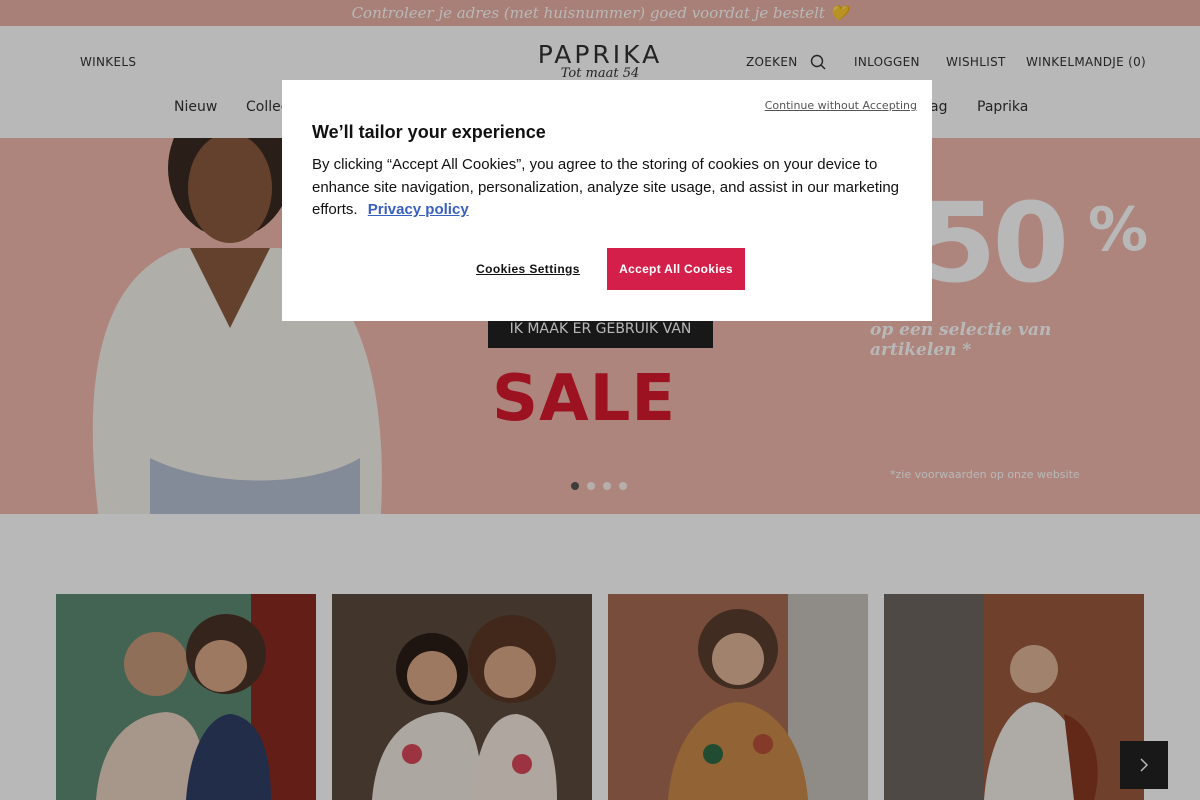  I want to click on privacy-policy-link: Privacy policy, so click(418, 209).